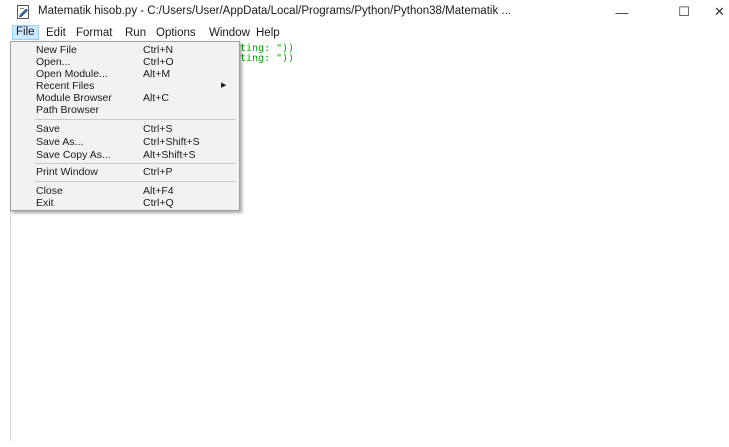  Describe the element at coordinates (56, 50) in the screenshot. I see `menu-item-label: New File` at that location.